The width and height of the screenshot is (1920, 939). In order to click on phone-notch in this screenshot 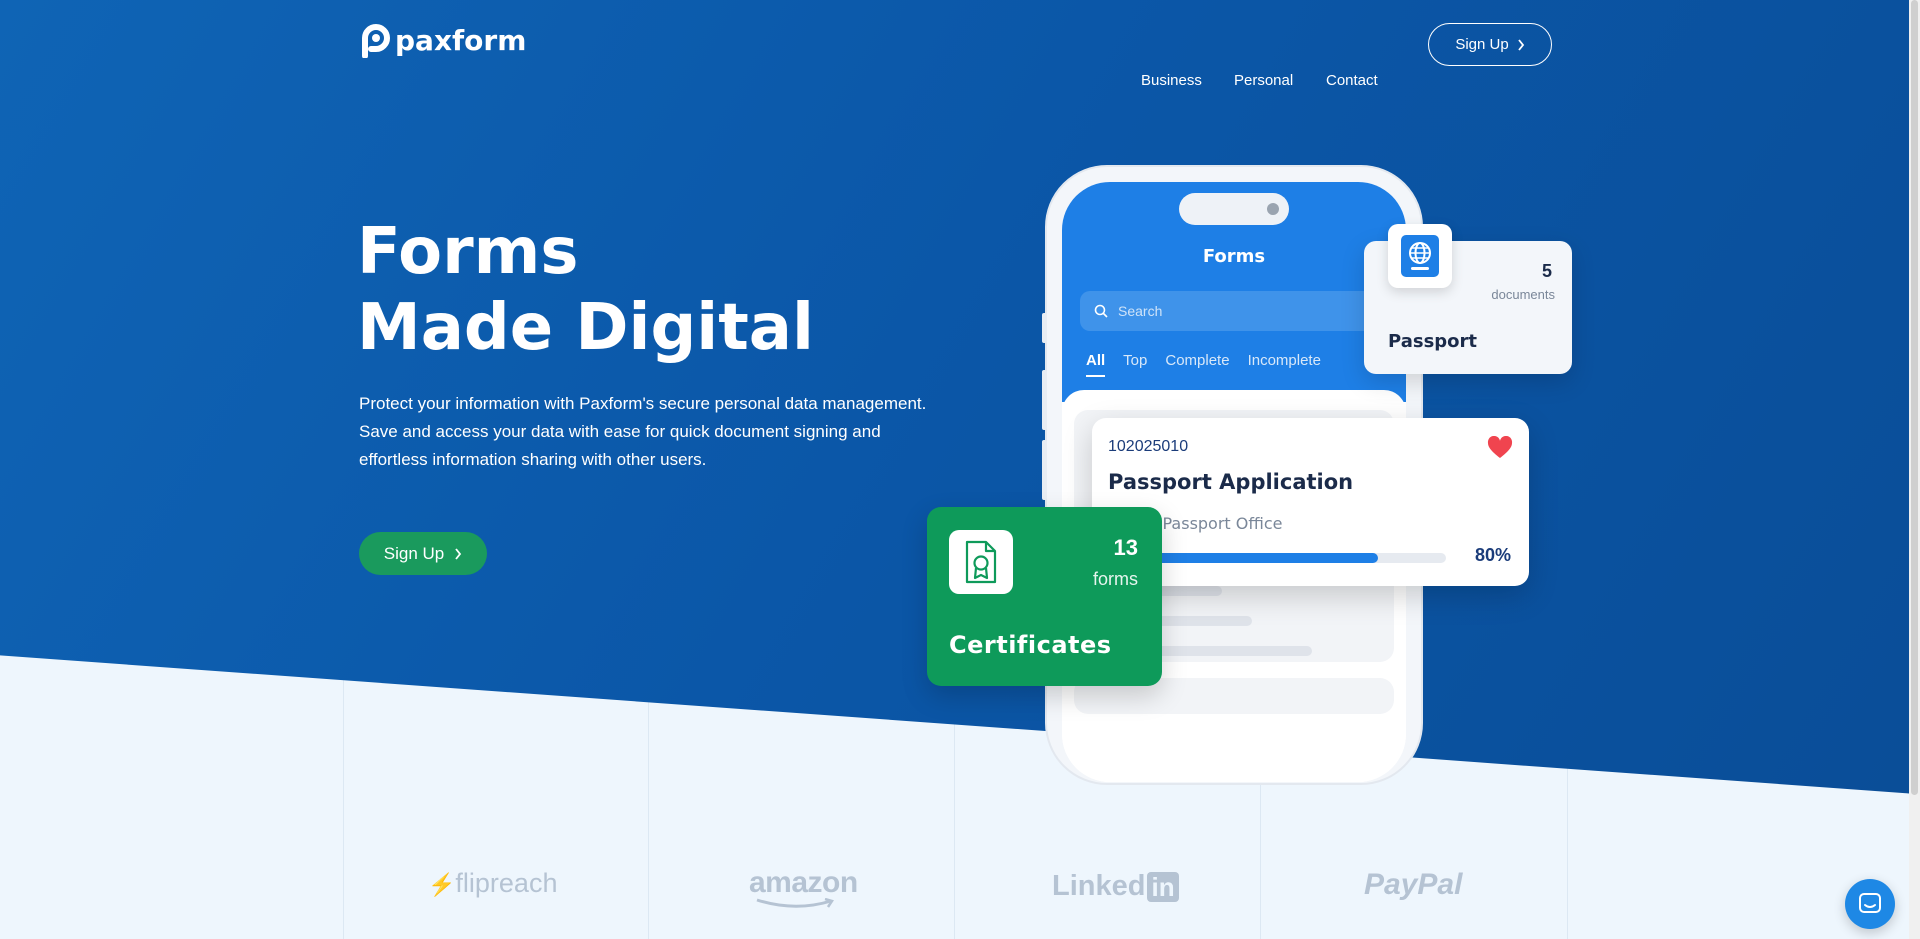, I will do `click(1234, 209)`.